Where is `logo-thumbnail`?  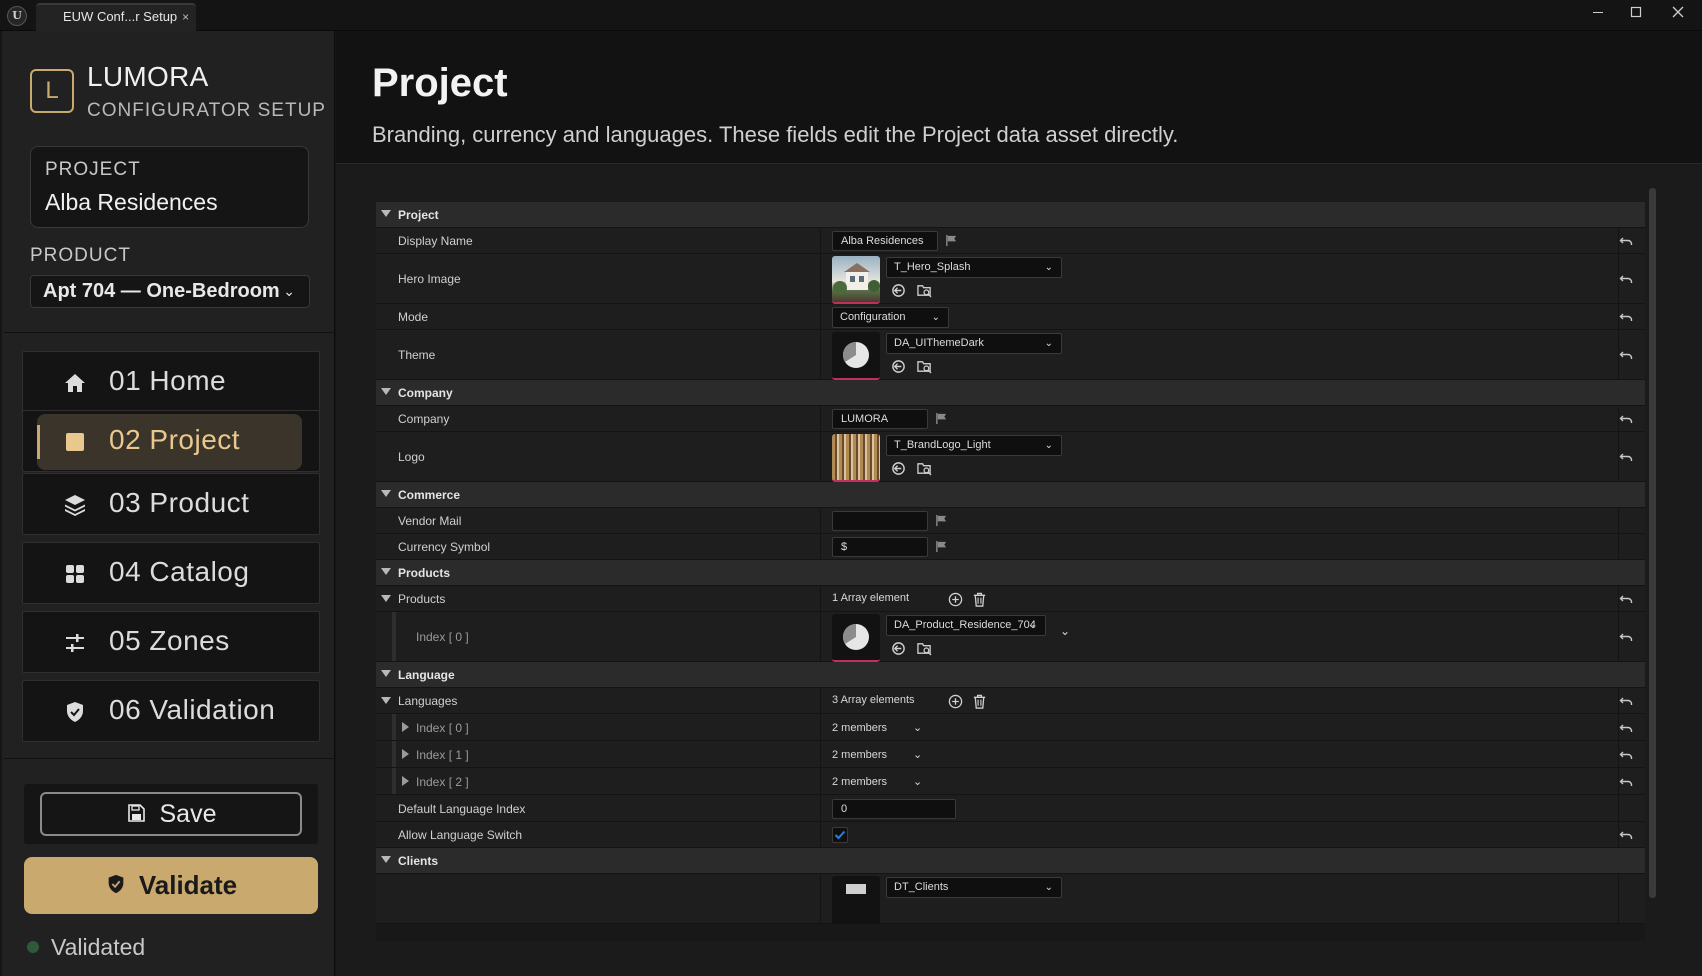 logo-thumbnail is located at coordinates (856, 458).